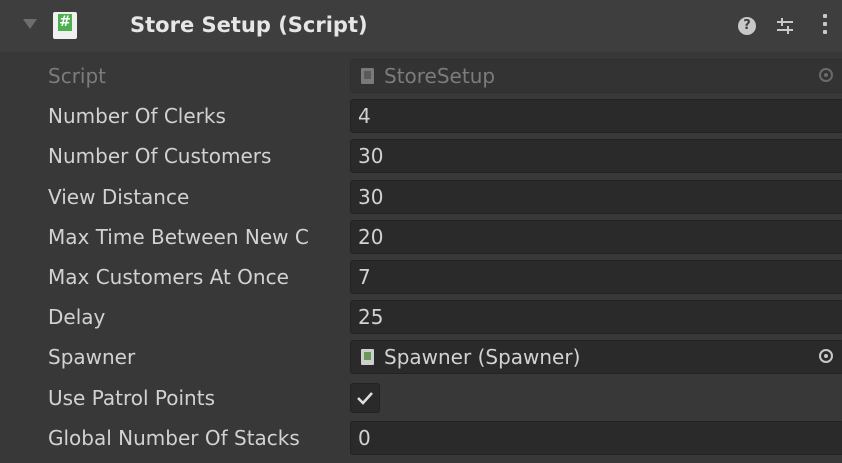 The image size is (842, 463). Describe the element at coordinates (371, 237) in the screenshot. I see `field-value: 20` at that location.